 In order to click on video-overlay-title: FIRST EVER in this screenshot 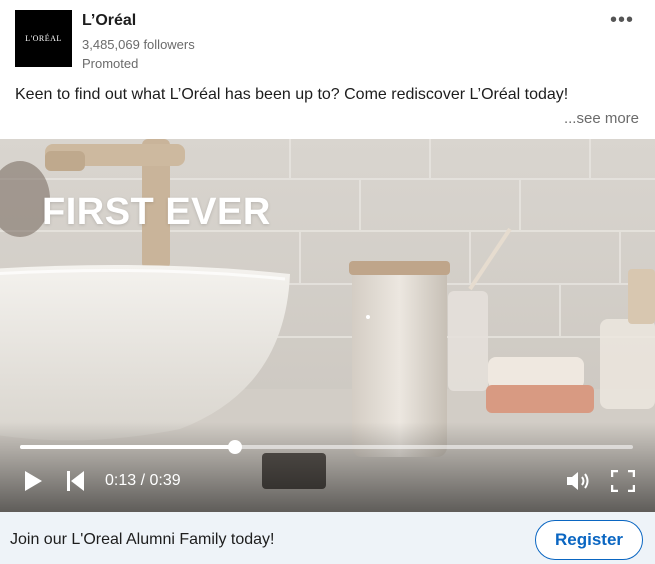, I will do `click(156, 212)`.